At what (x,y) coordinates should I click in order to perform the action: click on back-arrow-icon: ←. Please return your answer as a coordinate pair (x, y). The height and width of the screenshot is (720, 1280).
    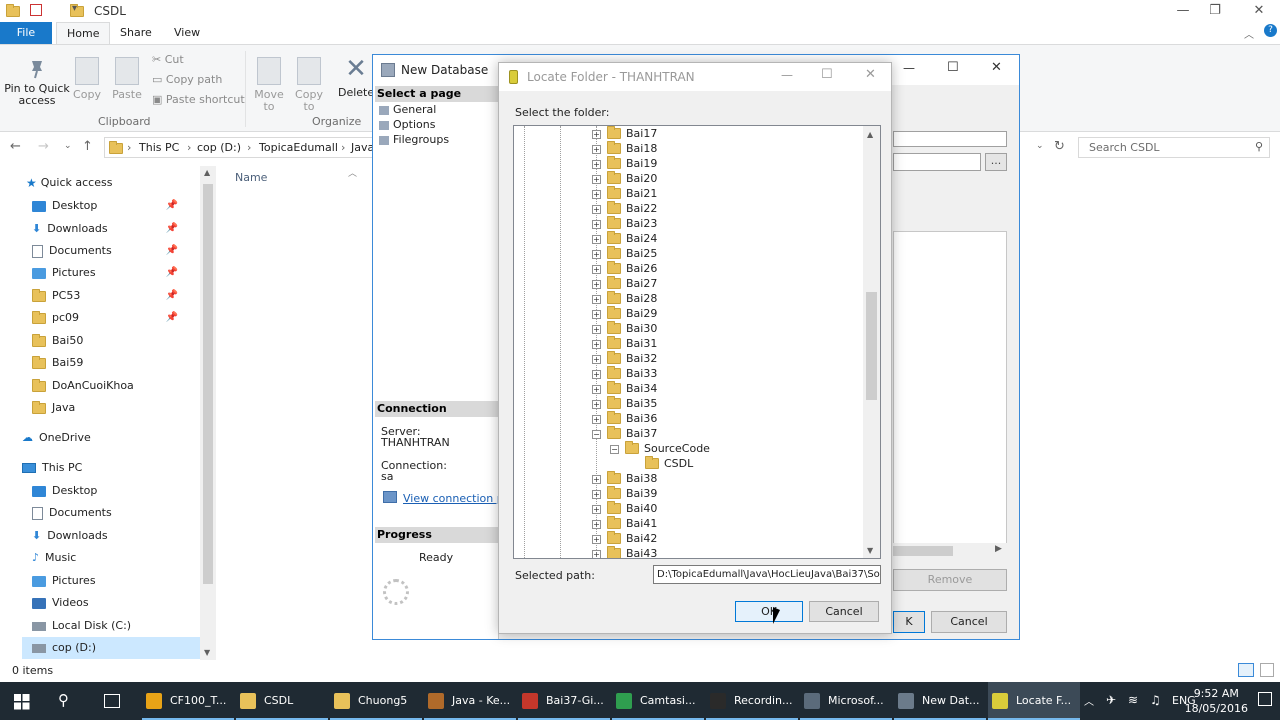
    Looking at the image, I should click on (15, 146).